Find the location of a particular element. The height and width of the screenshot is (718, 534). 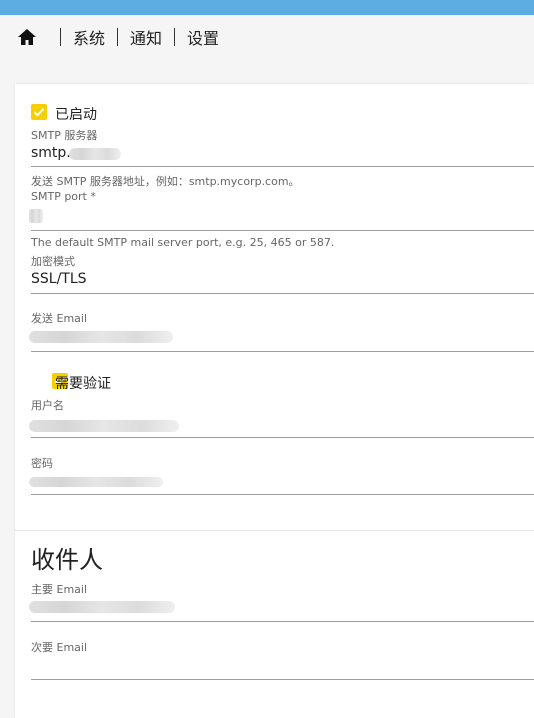

password-label: 密码 is located at coordinates (42, 463).